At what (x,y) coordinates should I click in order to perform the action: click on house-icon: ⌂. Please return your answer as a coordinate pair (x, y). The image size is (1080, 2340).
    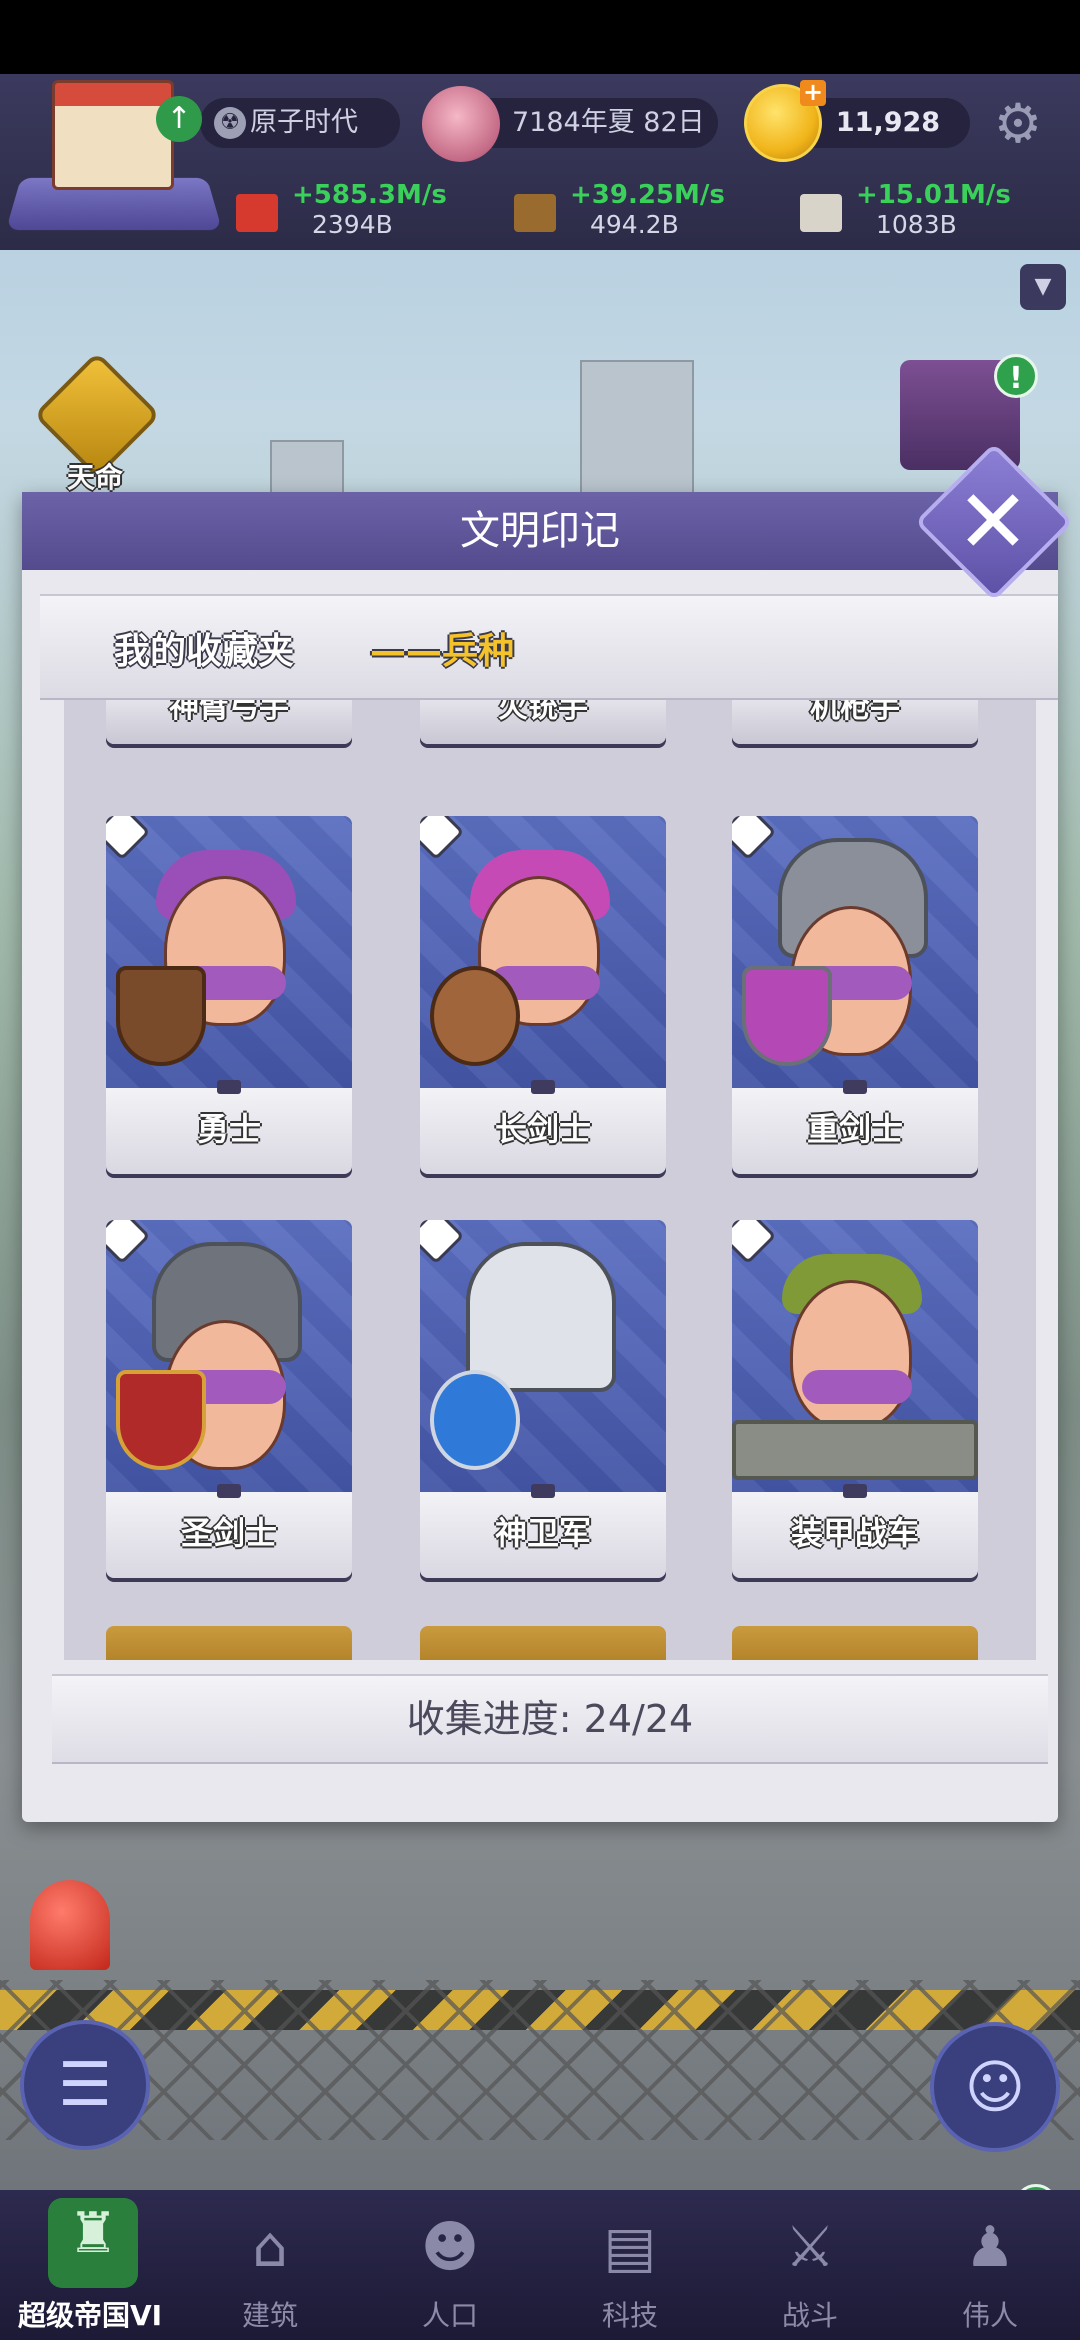
    Looking at the image, I should click on (270, 2247).